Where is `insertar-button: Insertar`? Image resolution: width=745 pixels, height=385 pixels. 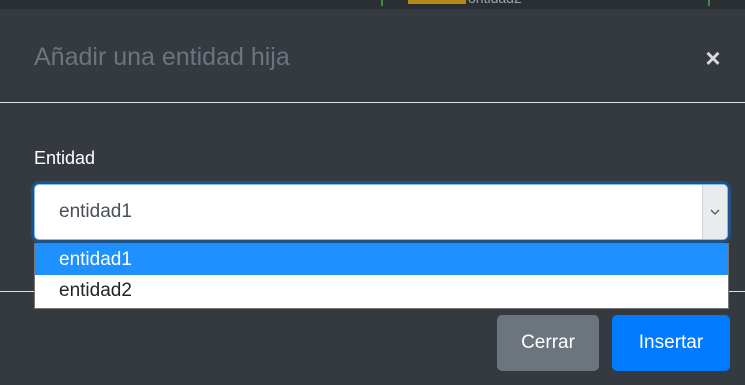
insertar-button: Insertar is located at coordinates (671, 343).